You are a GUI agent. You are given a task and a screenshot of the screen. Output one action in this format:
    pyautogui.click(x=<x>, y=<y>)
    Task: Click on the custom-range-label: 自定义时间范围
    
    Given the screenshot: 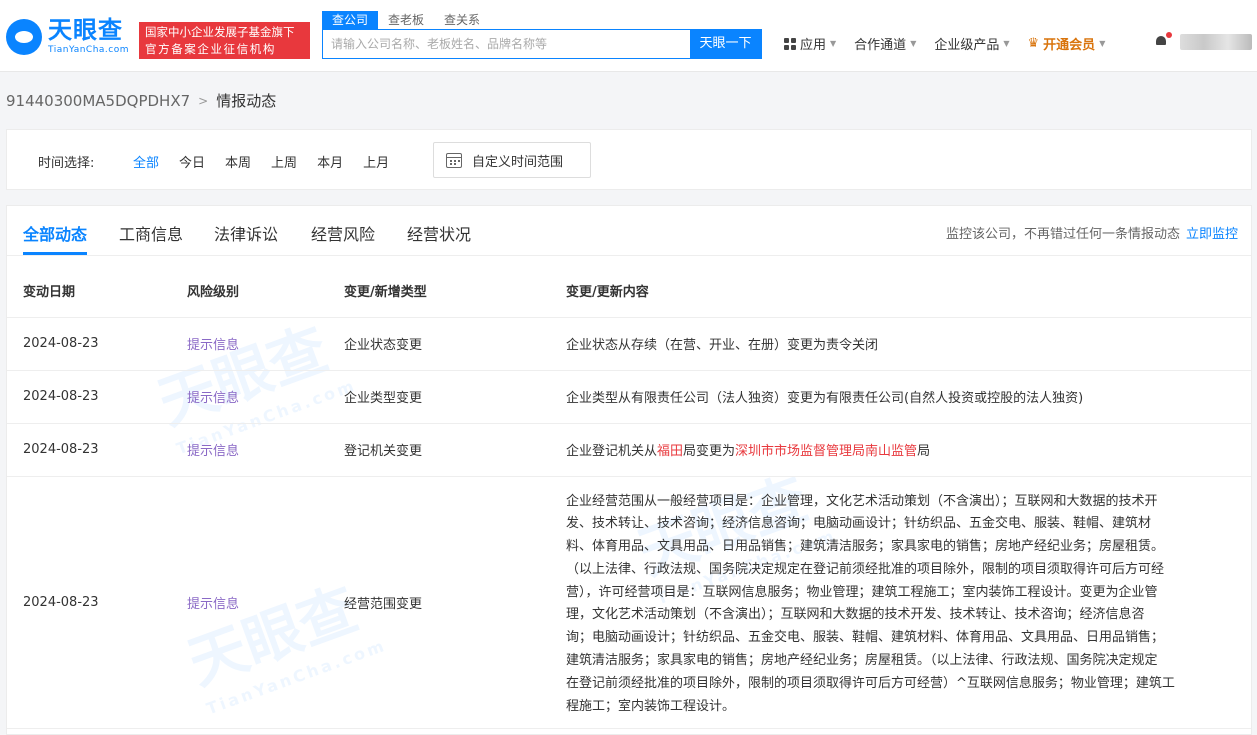 What is the action you would take?
    pyautogui.click(x=518, y=162)
    